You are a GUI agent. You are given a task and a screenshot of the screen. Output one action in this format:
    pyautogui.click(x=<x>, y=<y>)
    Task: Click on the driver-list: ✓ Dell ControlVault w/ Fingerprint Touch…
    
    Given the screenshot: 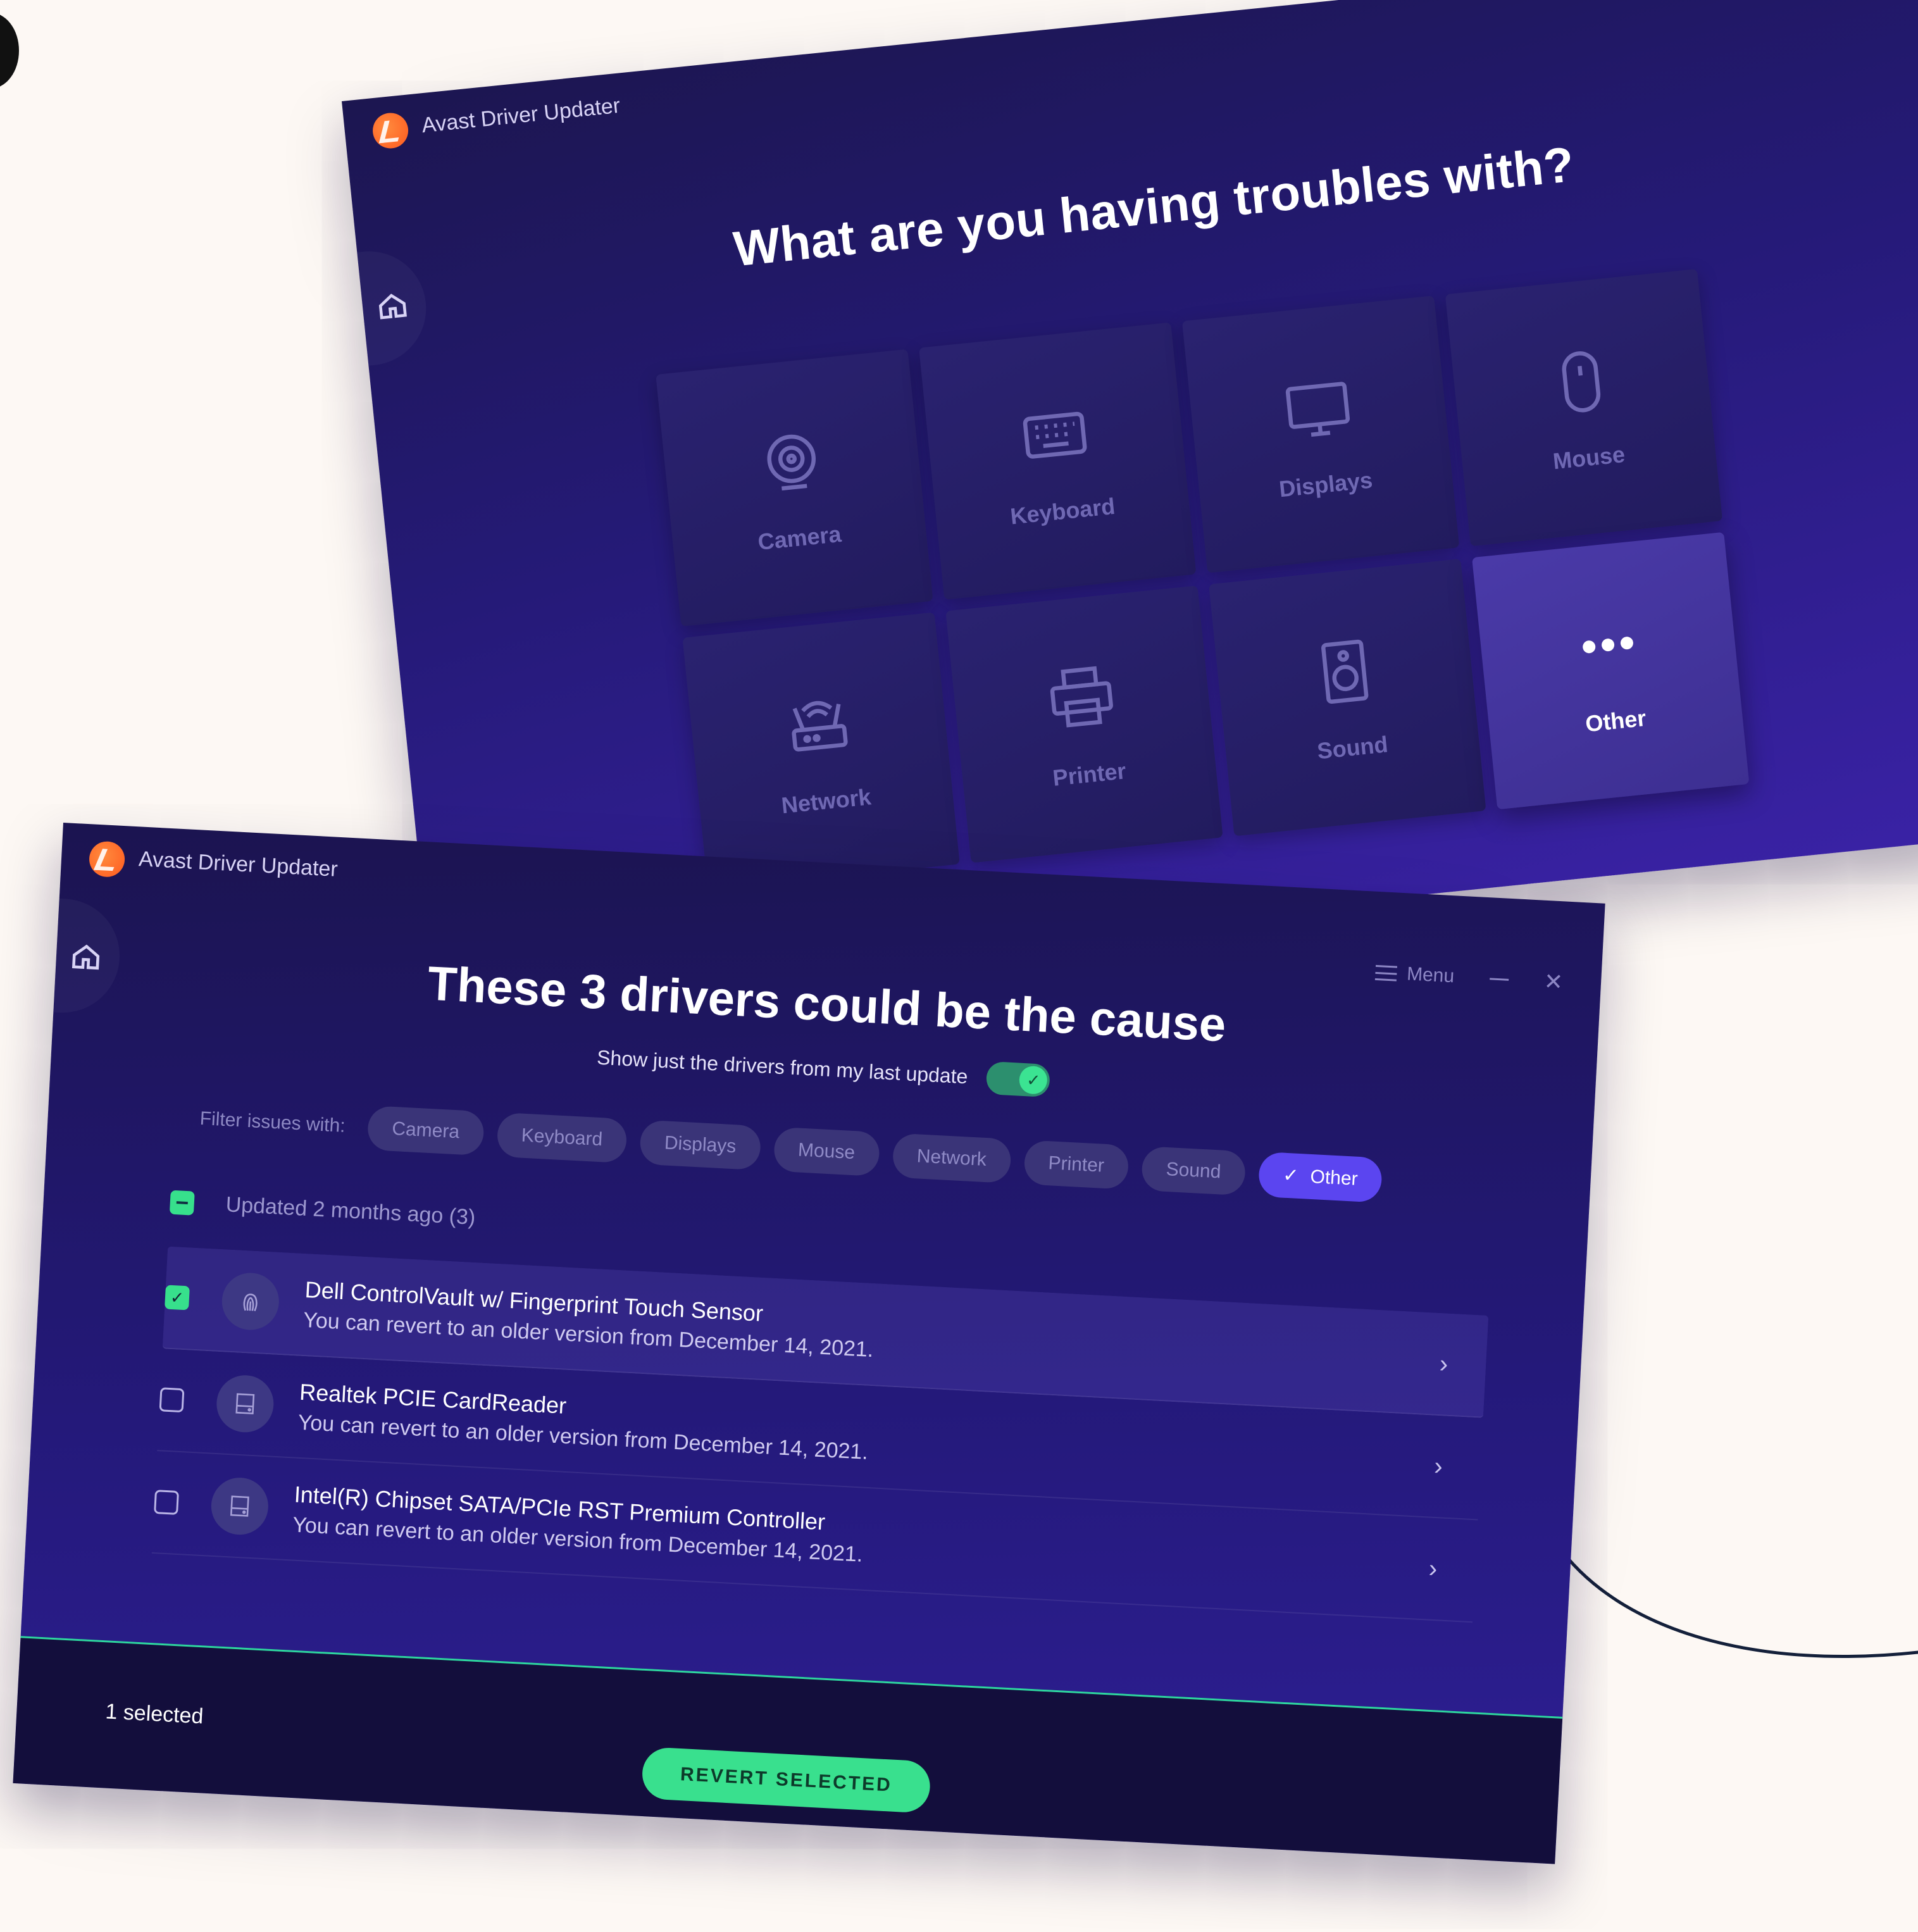 What is the action you would take?
    pyautogui.click(x=820, y=1435)
    